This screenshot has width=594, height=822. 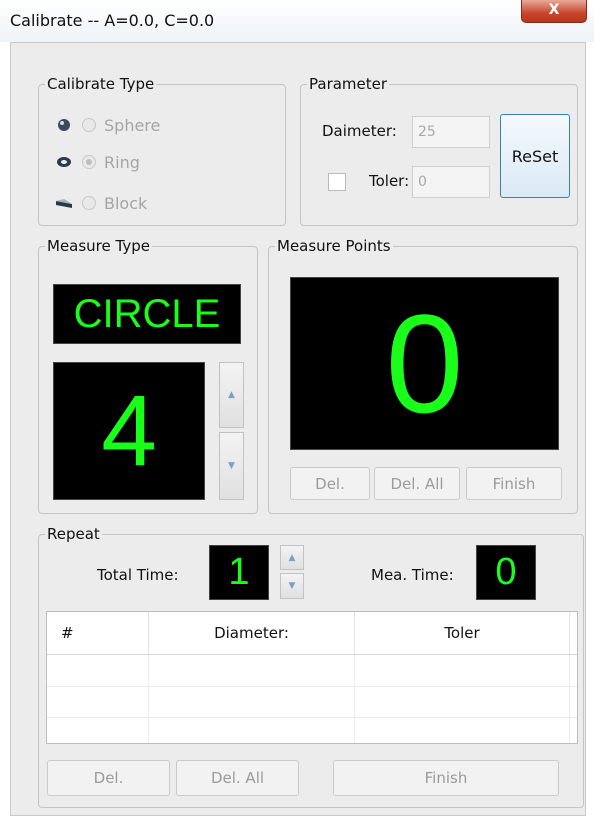 What do you see at coordinates (348, 84) in the screenshot?
I see `parameter-legend: Parameter` at bounding box center [348, 84].